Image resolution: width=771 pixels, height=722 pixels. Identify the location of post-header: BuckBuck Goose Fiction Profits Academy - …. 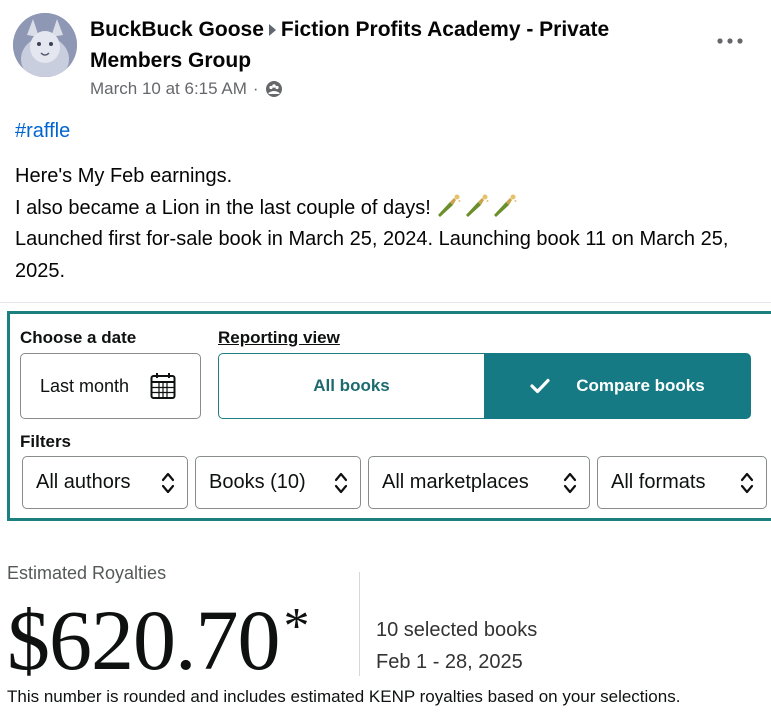
(390, 56).